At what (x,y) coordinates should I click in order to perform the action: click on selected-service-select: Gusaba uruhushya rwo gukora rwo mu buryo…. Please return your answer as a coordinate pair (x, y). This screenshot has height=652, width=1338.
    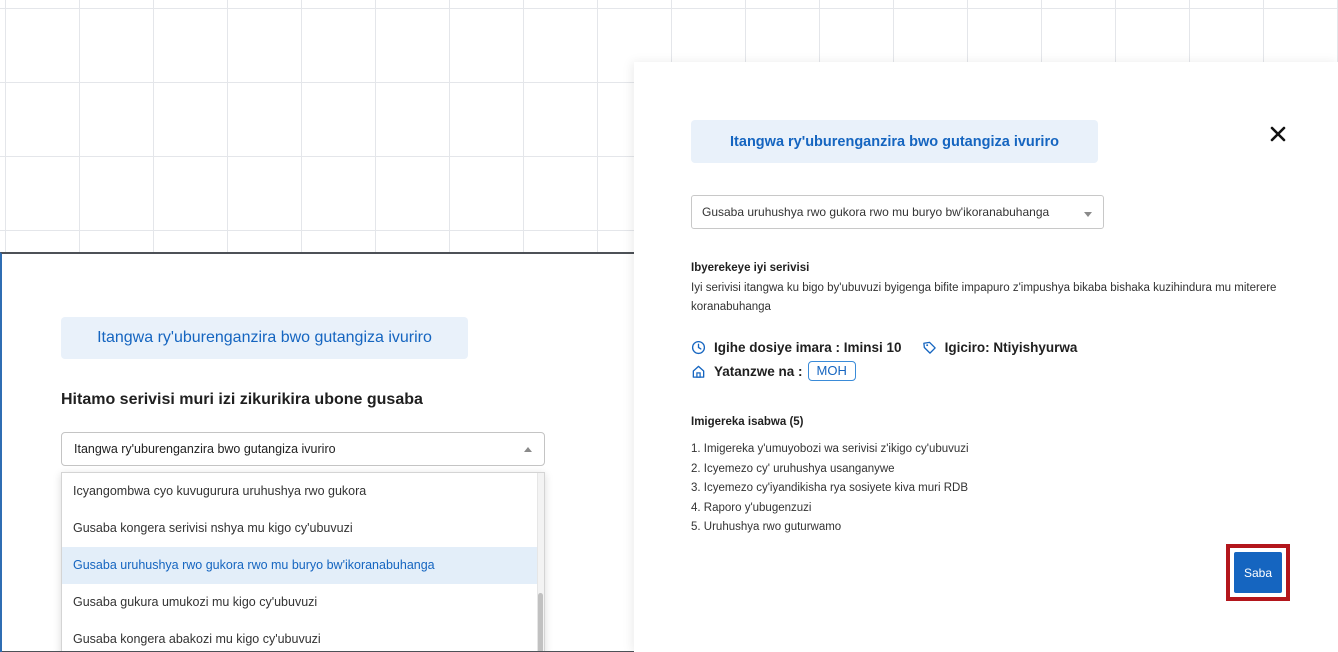
    Looking at the image, I should click on (897, 212).